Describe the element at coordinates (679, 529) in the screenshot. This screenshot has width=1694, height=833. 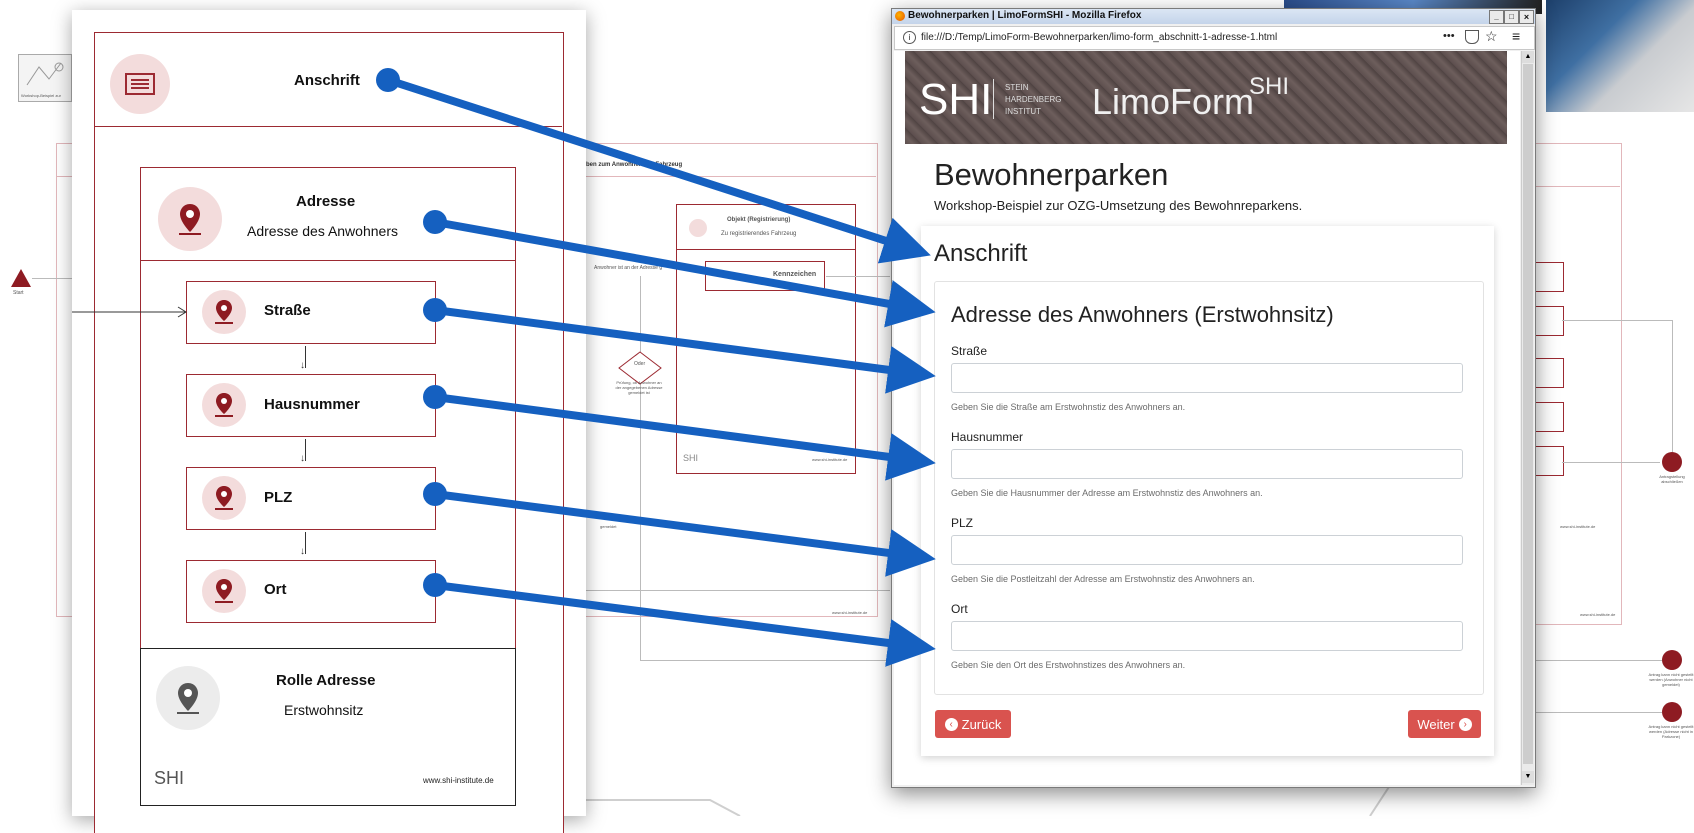
I see `arrow-plz` at that location.